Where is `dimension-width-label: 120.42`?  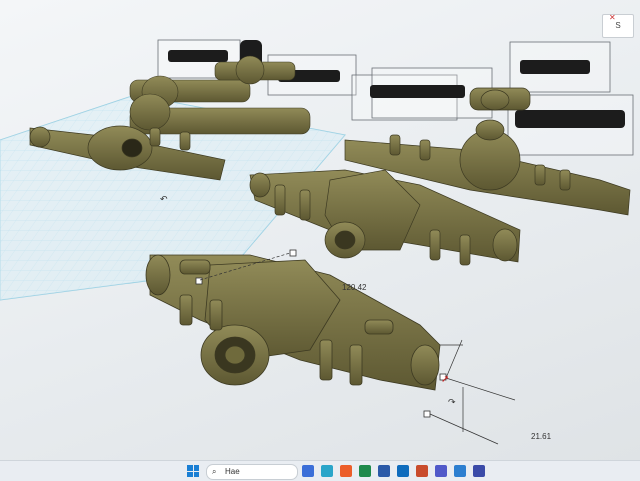 dimension-width-label: 120.42 is located at coordinates (354, 287).